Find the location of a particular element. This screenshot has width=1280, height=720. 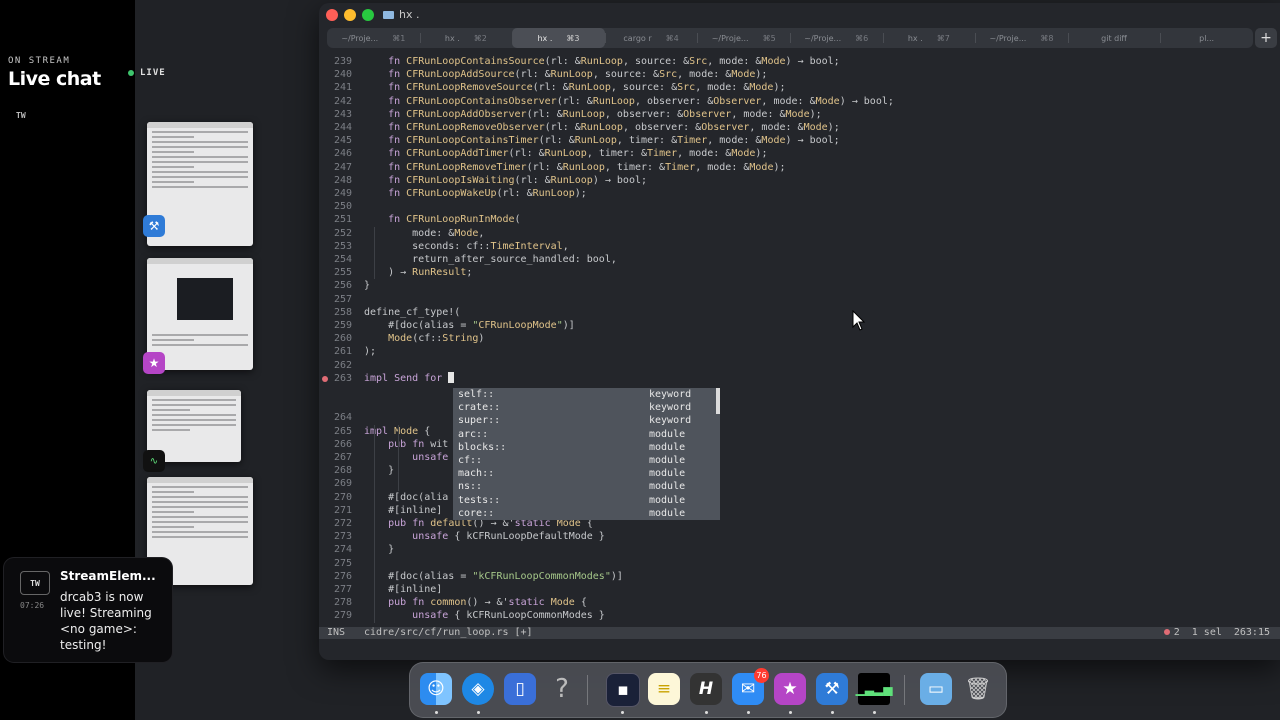

tab-5: ~/Proje... ⌘5 is located at coordinates (743, 38).